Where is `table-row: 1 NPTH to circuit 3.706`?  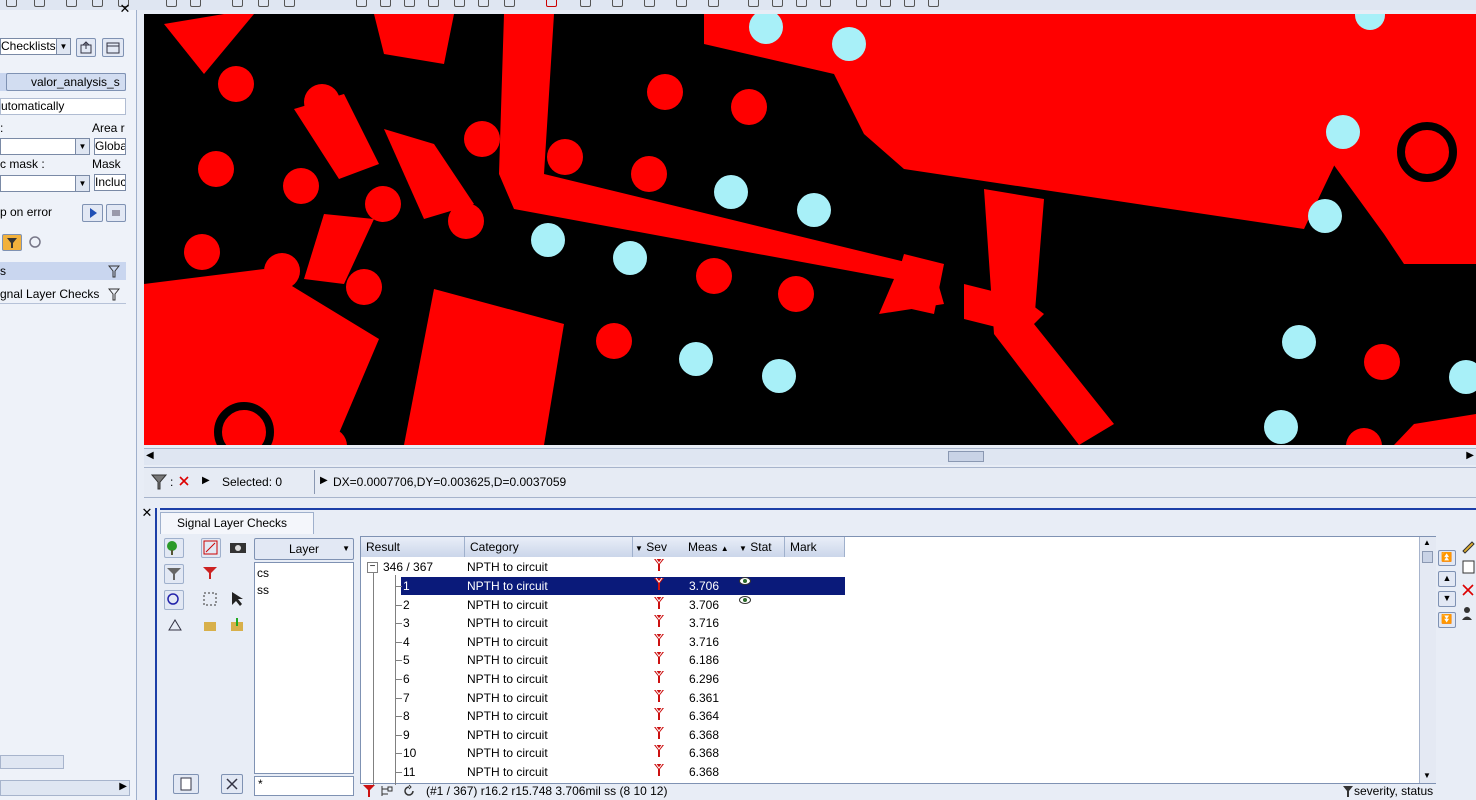
table-row: 1 NPTH to circuit 3.706 is located at coordinates (891, 586).